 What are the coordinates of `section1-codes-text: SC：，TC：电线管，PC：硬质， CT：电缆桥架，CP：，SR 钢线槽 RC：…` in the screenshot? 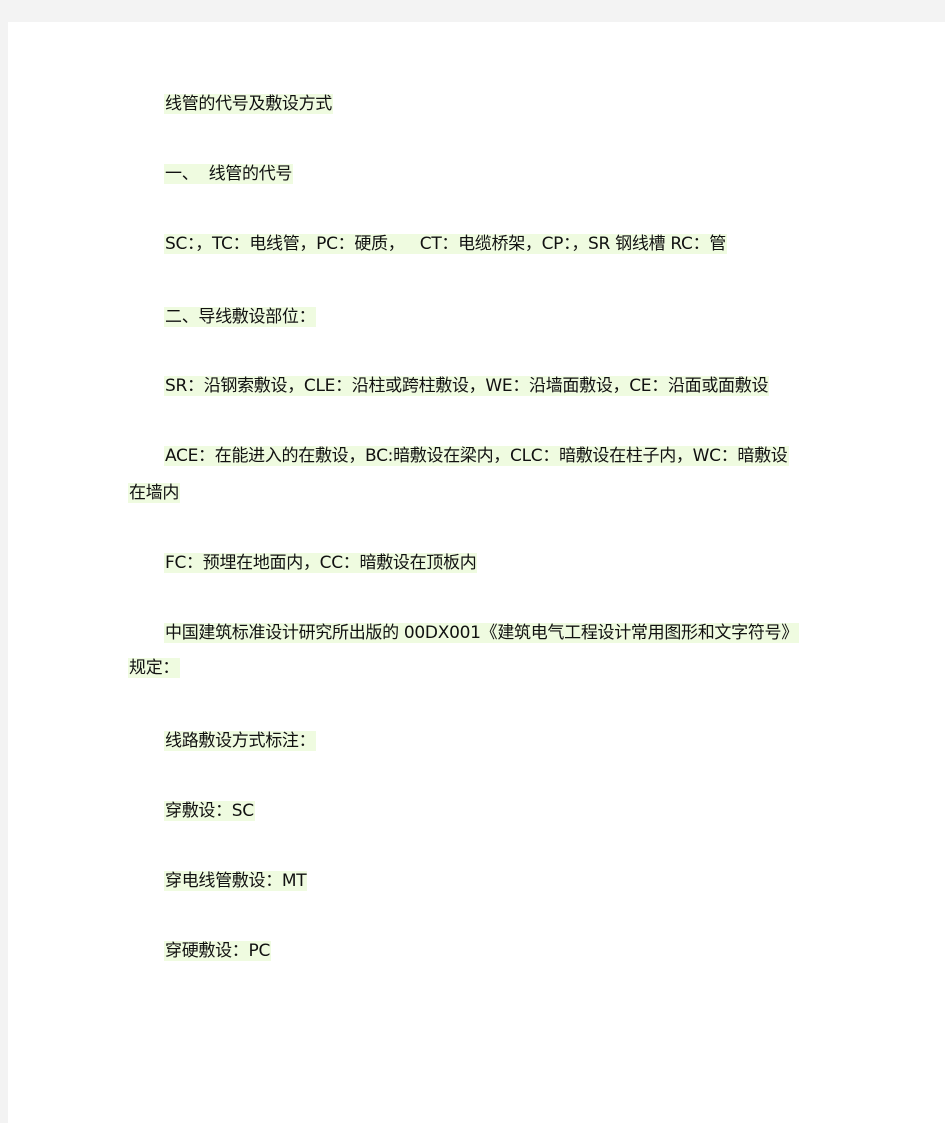 It's located at (445, 244).